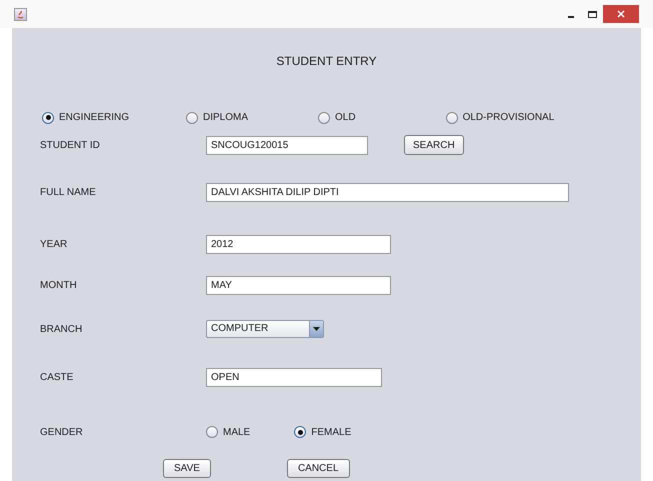 This screenshot has width=653, height=481. I want to click on close-icon, so click(621, 14).